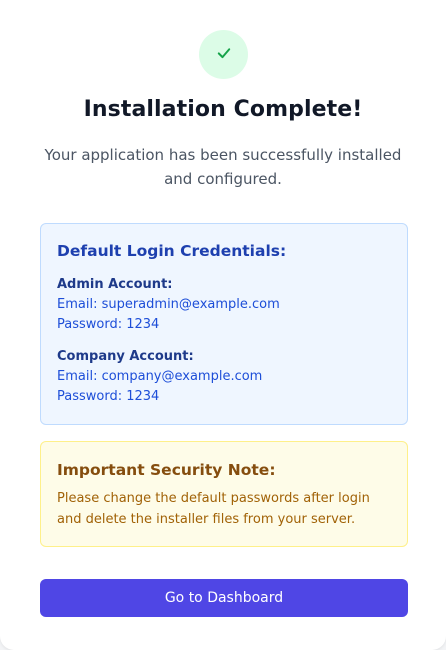 This screenshot has height=650, width=446. What do you see at coordinates (108, 324) in the screenshot?
I see `admin-password: Password: 1234` at bounding box center [108, 324].